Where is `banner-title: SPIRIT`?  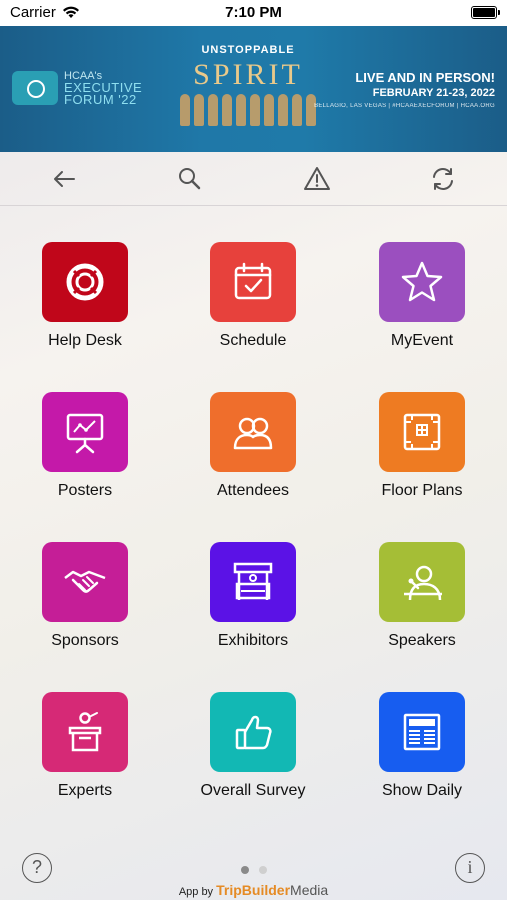 banner-title: SPIRIT is located at coordinates (248, 74).